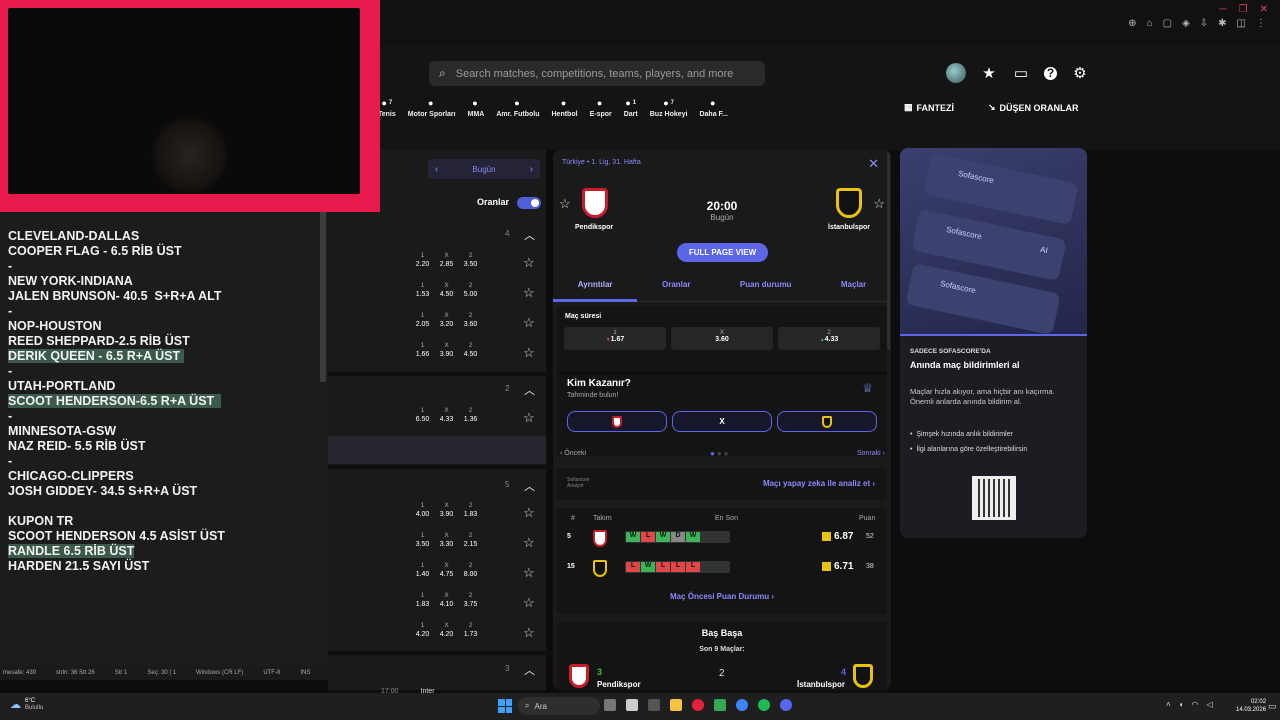  What do you see at coordinates (446, 600) in the screenshot?
I see `odd-cell: X 4.10` at bounding box center [446, 600].